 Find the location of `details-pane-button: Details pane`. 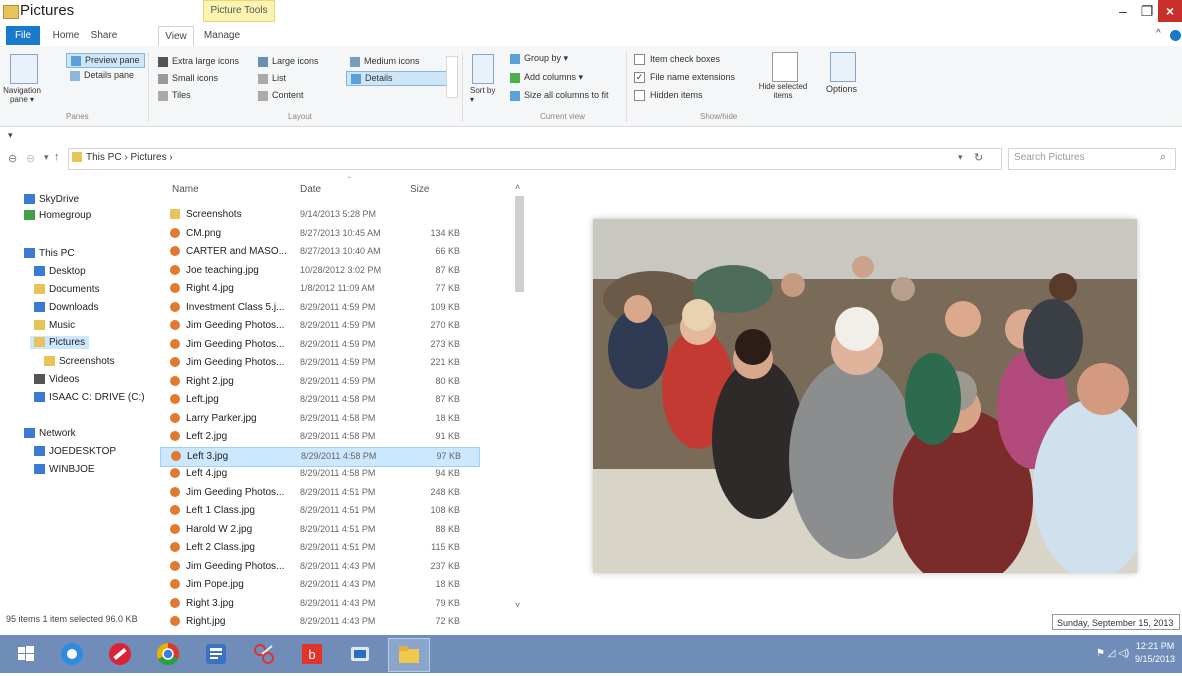

details-pane-button: Details pane is located at coordinates (102, 75).